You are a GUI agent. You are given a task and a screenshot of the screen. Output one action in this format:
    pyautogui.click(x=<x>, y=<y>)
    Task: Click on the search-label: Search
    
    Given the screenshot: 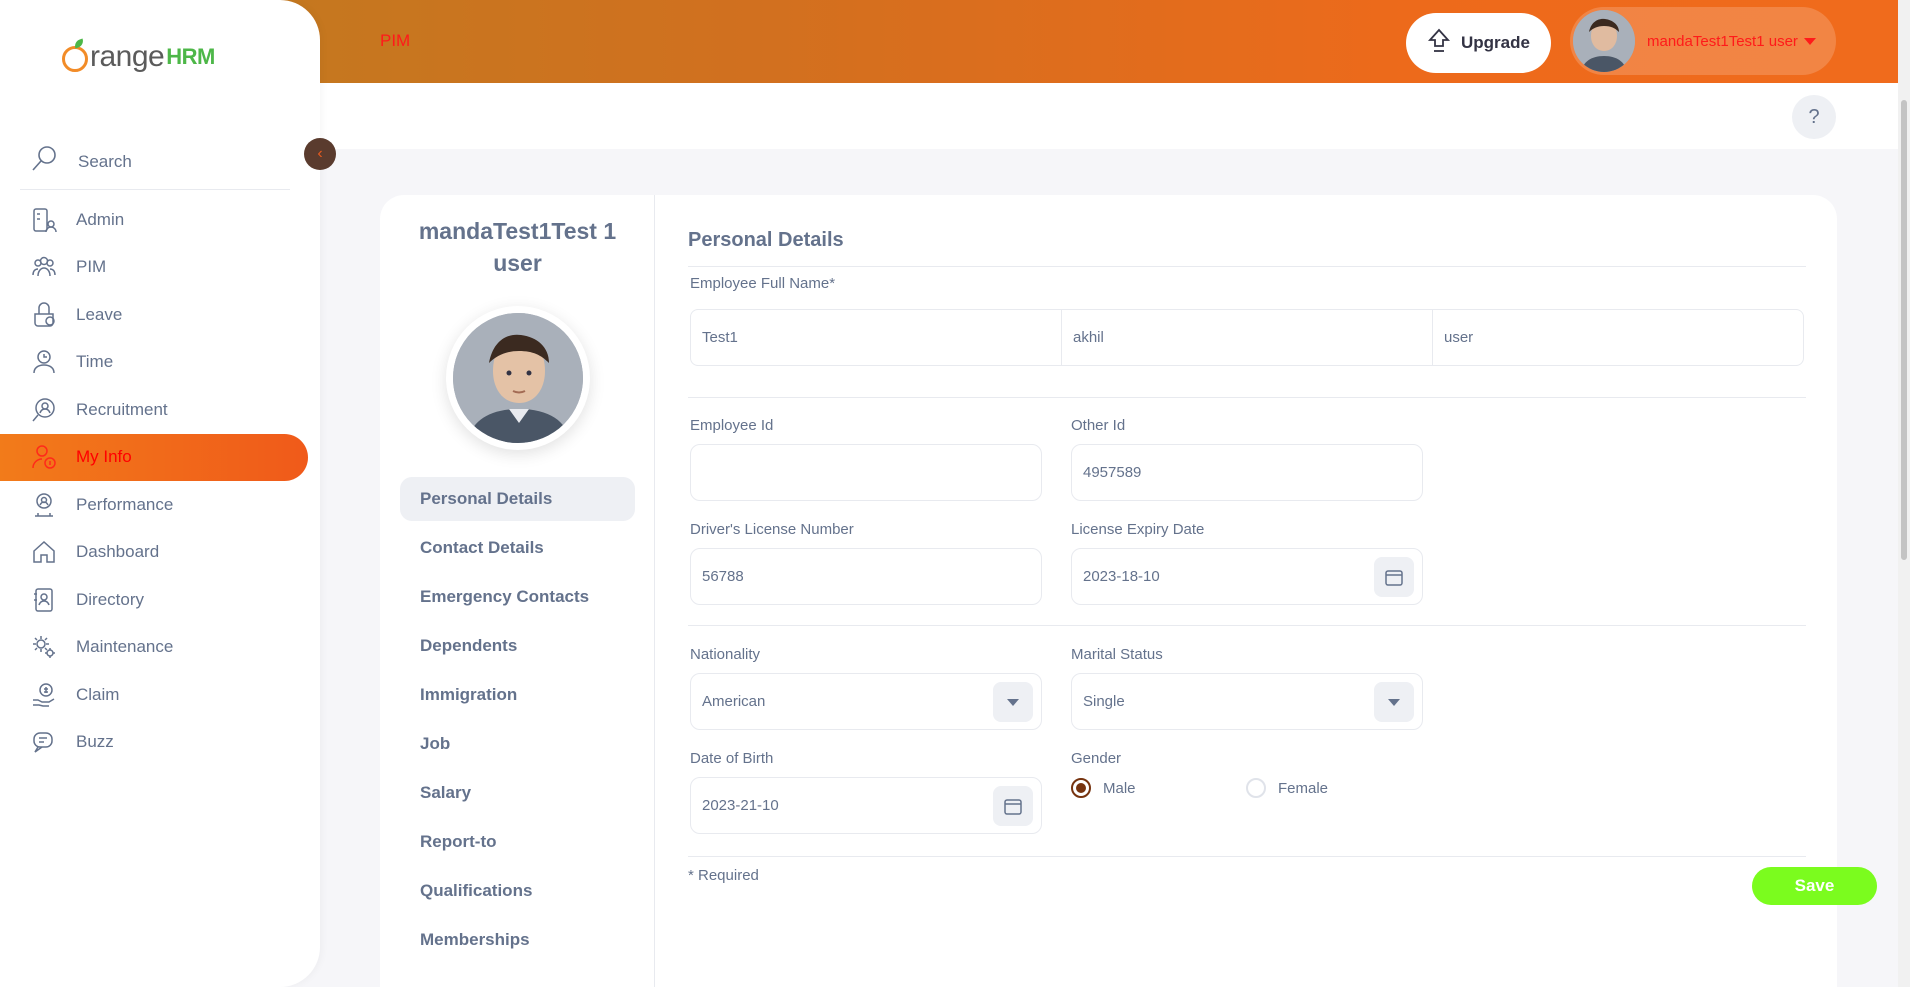 What is the action you would take?
    pyautogui.click(x=105, y=161)
    